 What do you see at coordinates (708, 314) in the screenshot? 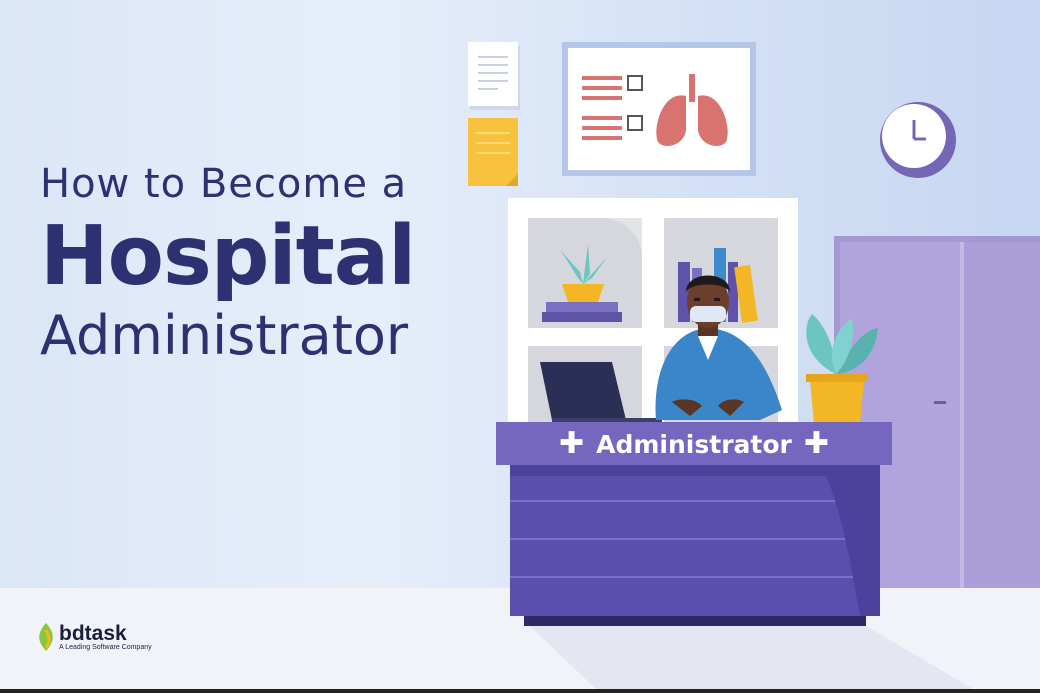
I see `face-mask-icon` at bounding box center [708, 314].